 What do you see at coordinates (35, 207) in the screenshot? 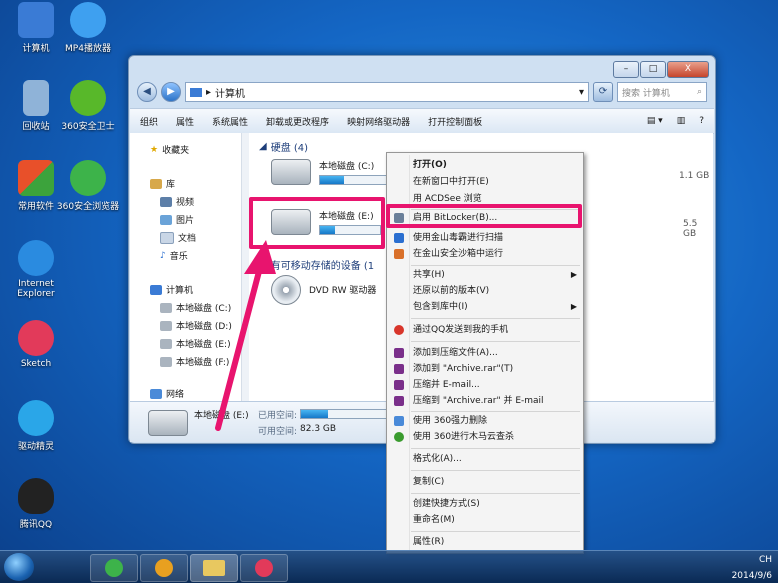
I see `desktop-icon-label: 常用软件` at bounding box center [35, 207].